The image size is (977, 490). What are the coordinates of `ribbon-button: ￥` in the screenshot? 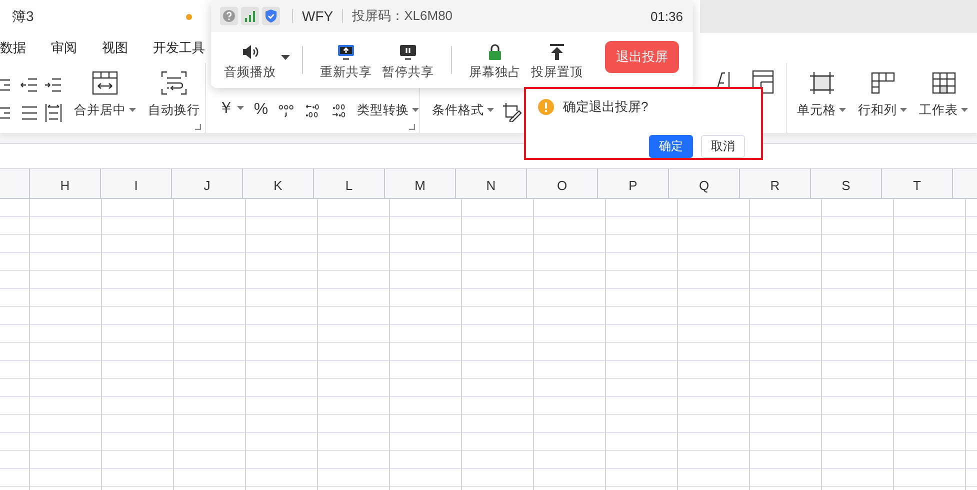 It's located at (231, 108).